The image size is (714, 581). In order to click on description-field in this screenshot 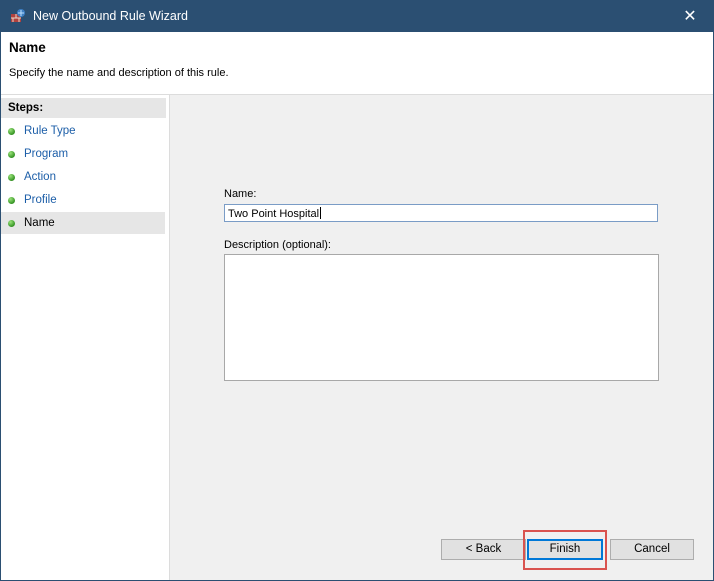, I will do `click(441, 317)`.